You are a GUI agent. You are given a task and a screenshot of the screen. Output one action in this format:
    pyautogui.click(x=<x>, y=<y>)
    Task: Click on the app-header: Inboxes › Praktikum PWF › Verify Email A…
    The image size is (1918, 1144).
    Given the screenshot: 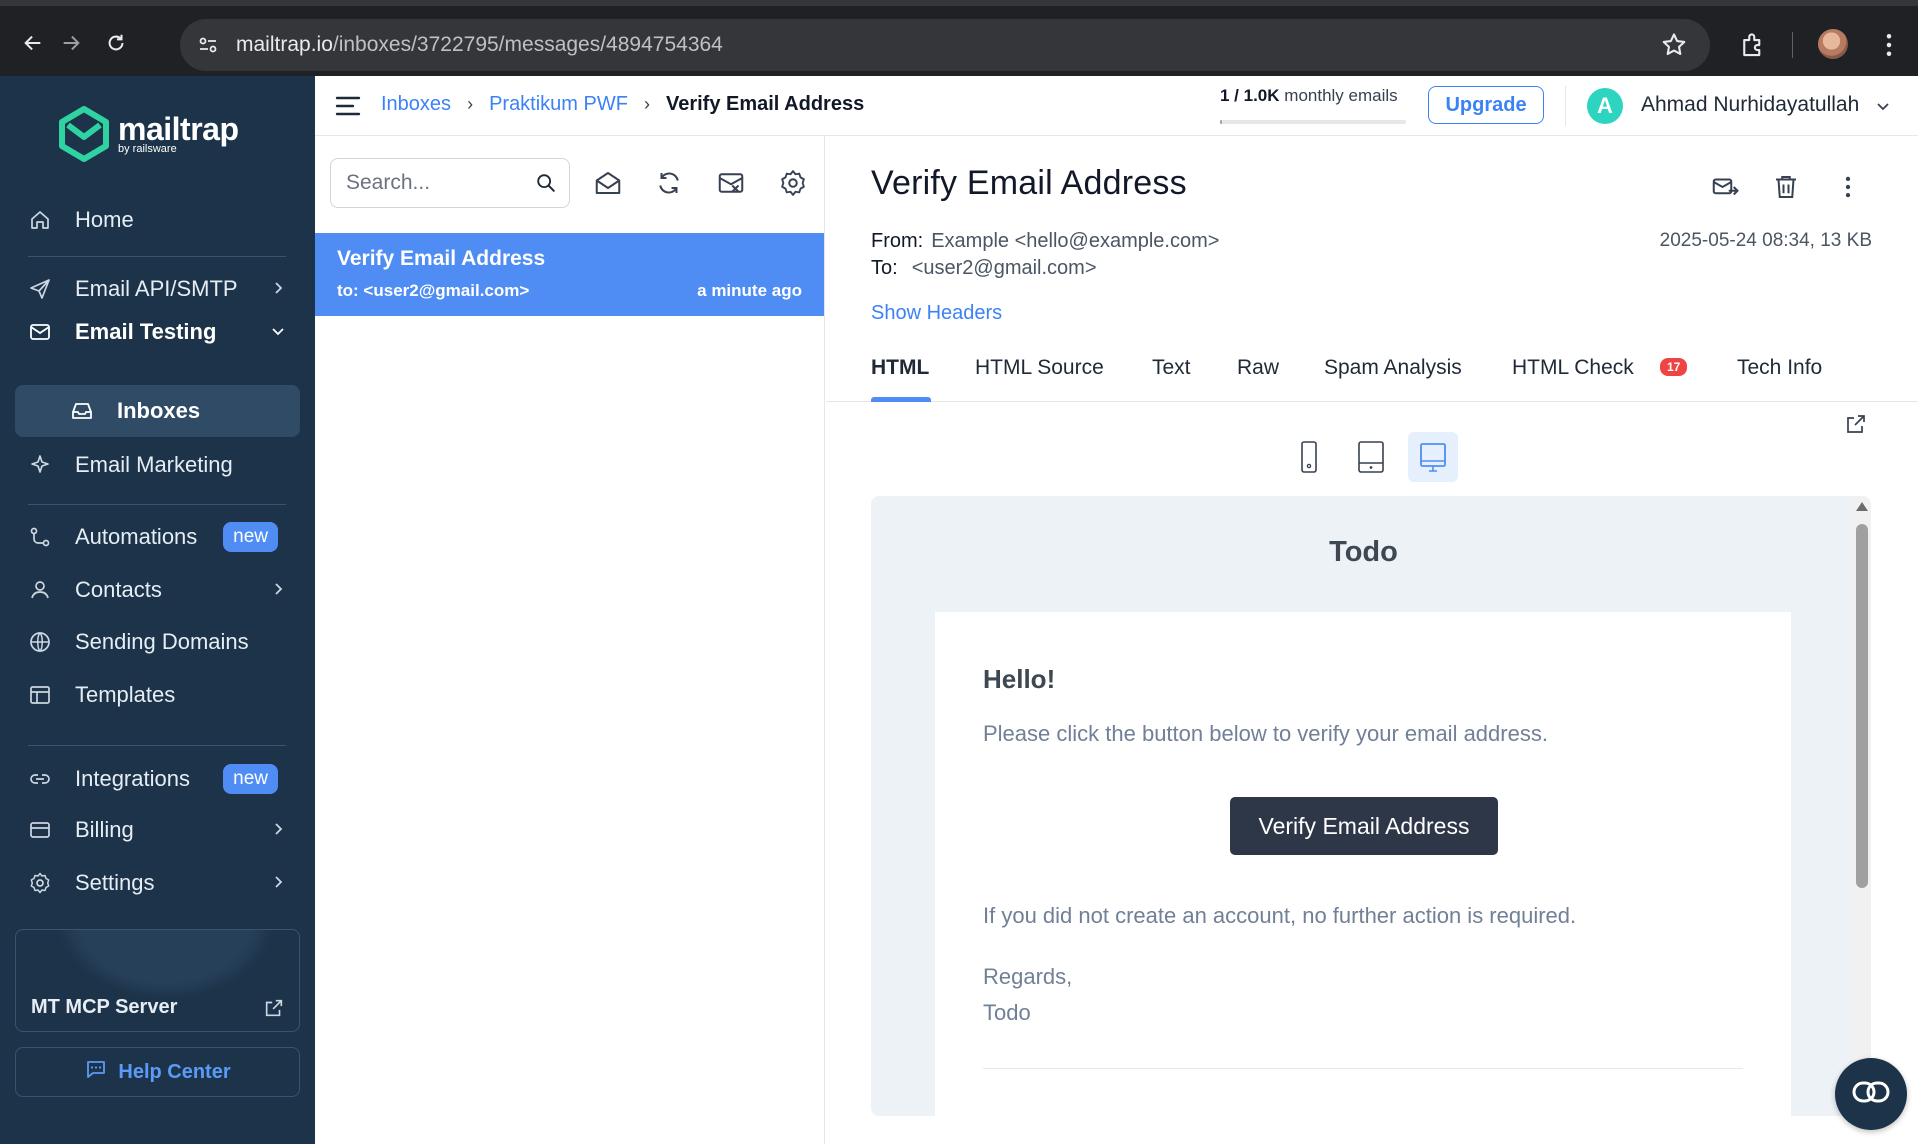 What is the action you would take?
    pyautogui.click(x=1116, y=106)
    